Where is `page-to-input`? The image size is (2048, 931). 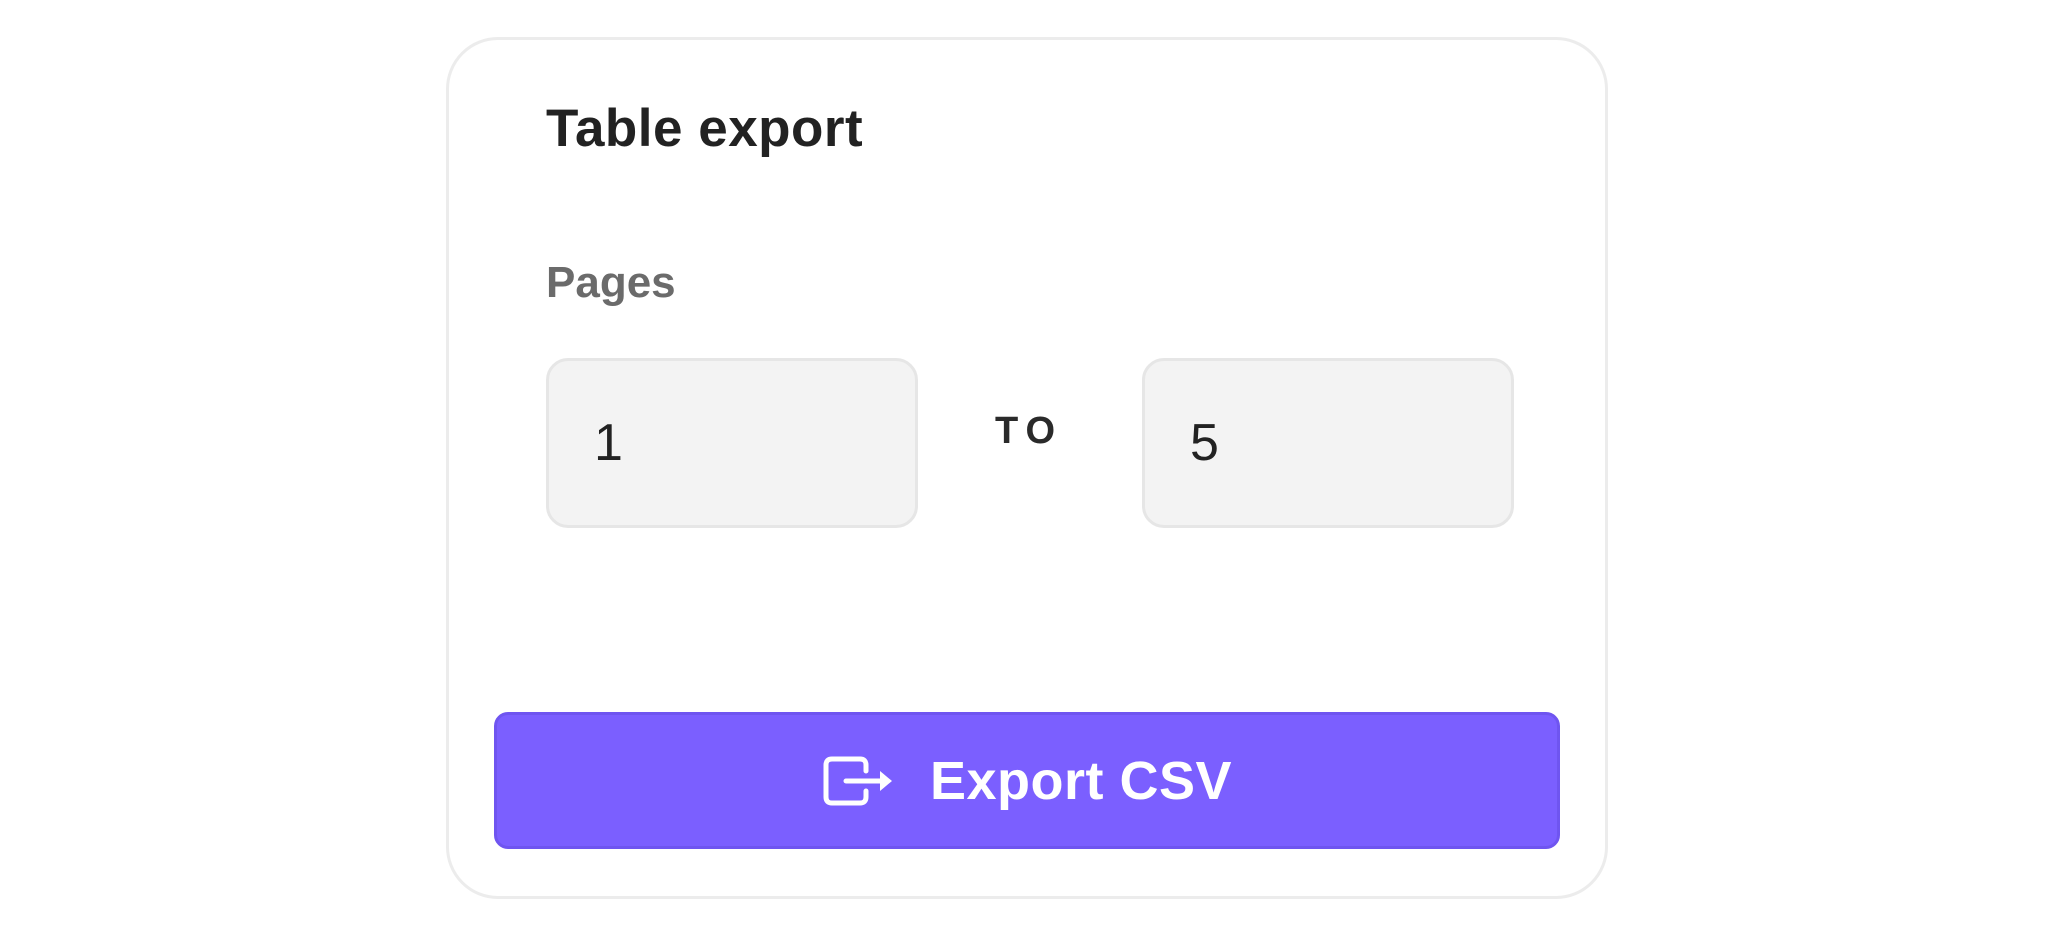
page-to-input is located at coordinates (1328, 443).